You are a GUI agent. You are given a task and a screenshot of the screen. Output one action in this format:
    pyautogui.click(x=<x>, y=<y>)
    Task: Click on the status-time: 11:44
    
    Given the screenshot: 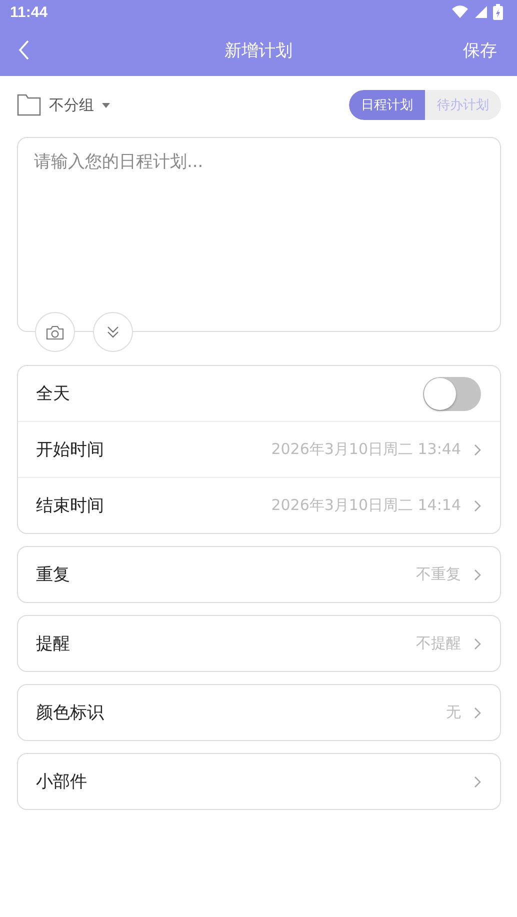 What is the action you would take?
    pyautogui.click(x=29, y=12)
    